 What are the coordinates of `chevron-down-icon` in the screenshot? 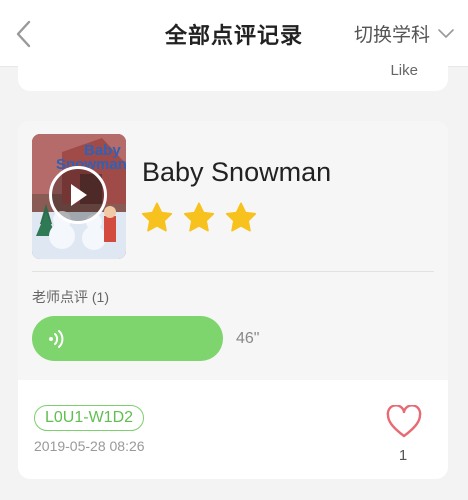 It's located at (446, 33).